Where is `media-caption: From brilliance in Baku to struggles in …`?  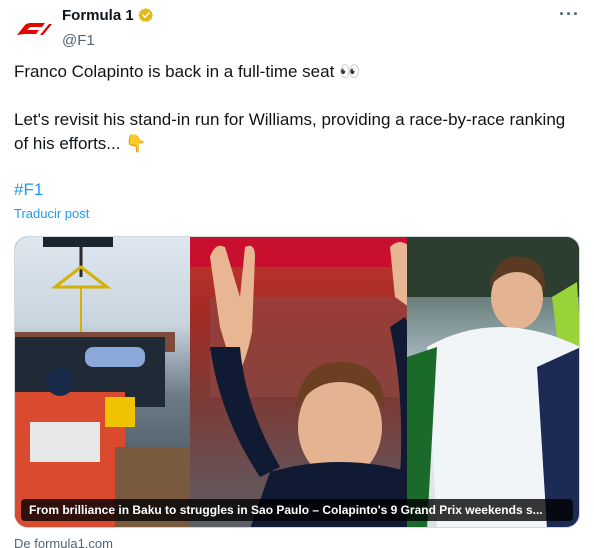 media-caption: From brilliance in Baku to struggles in … is located at coordinates (297, 510).